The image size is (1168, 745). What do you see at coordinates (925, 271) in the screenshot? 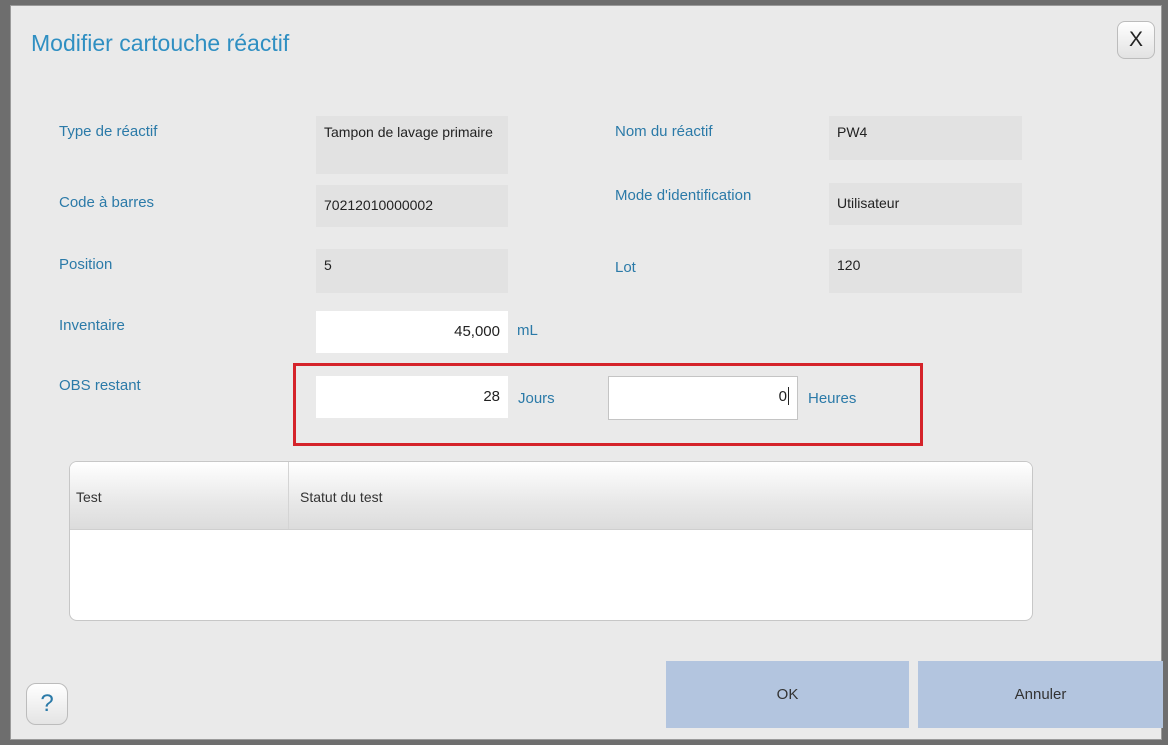
I see `lot-field: 120` at bounding box center [925, 271].